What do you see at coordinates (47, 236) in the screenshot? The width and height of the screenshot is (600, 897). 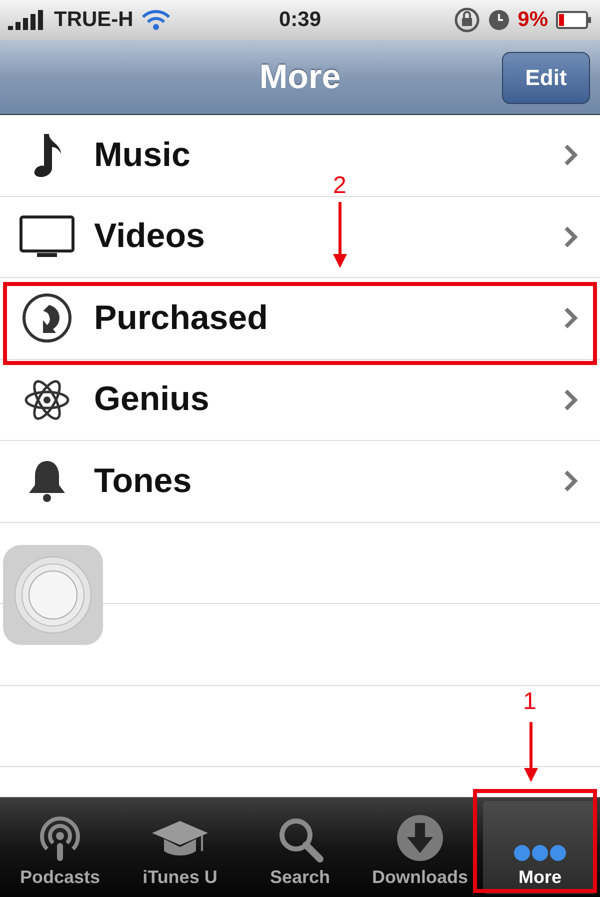 I see `television-icon` at bounding box center [47, 236].